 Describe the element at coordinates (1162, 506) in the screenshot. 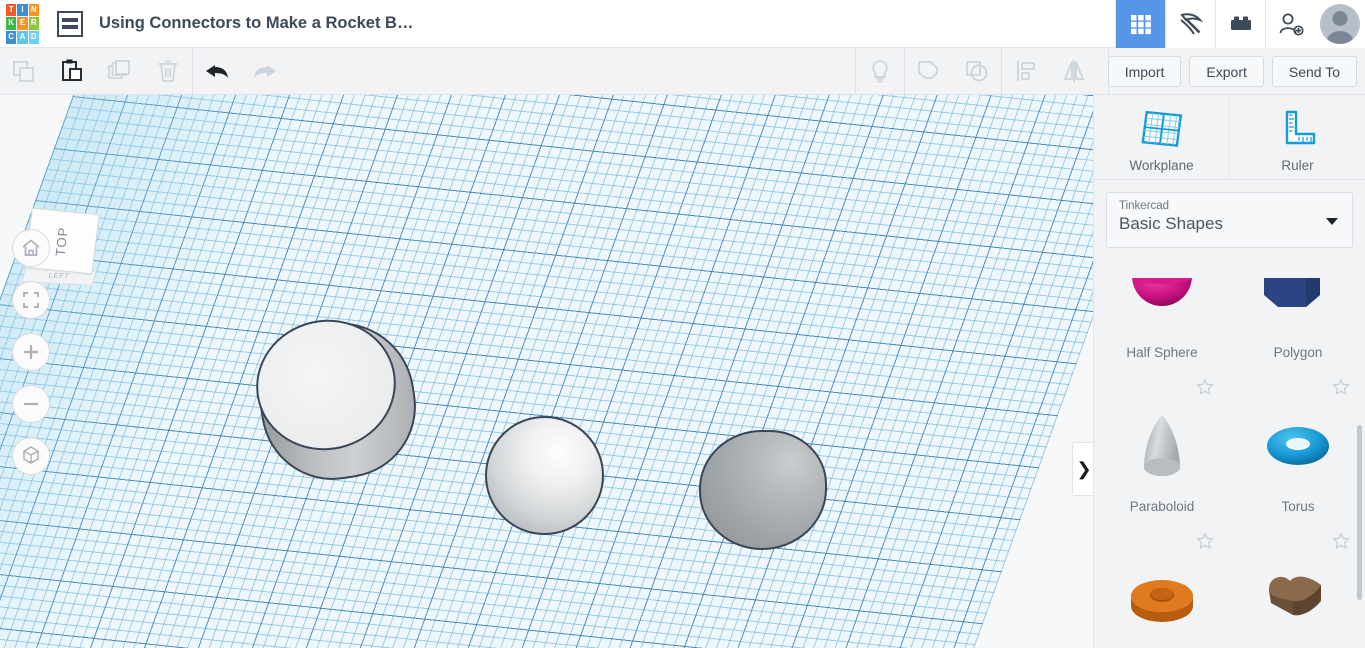

I see `shape-label: Paraboloid` at that location.